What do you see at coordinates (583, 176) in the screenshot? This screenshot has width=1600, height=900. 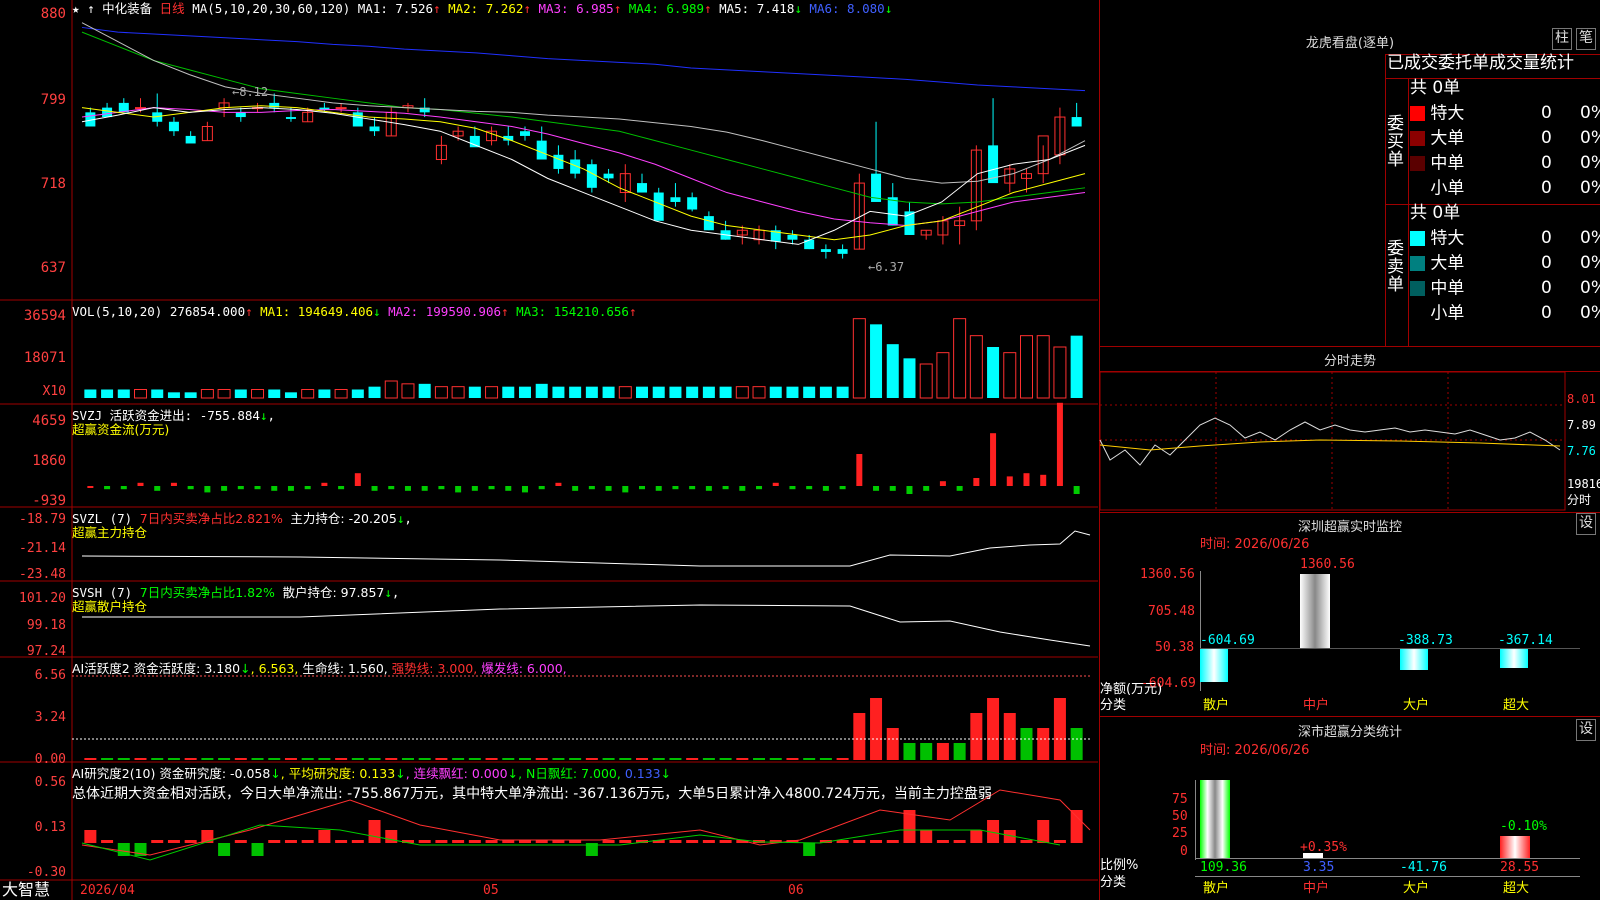 I see `ma1-line` at bounding box center [583, 176].